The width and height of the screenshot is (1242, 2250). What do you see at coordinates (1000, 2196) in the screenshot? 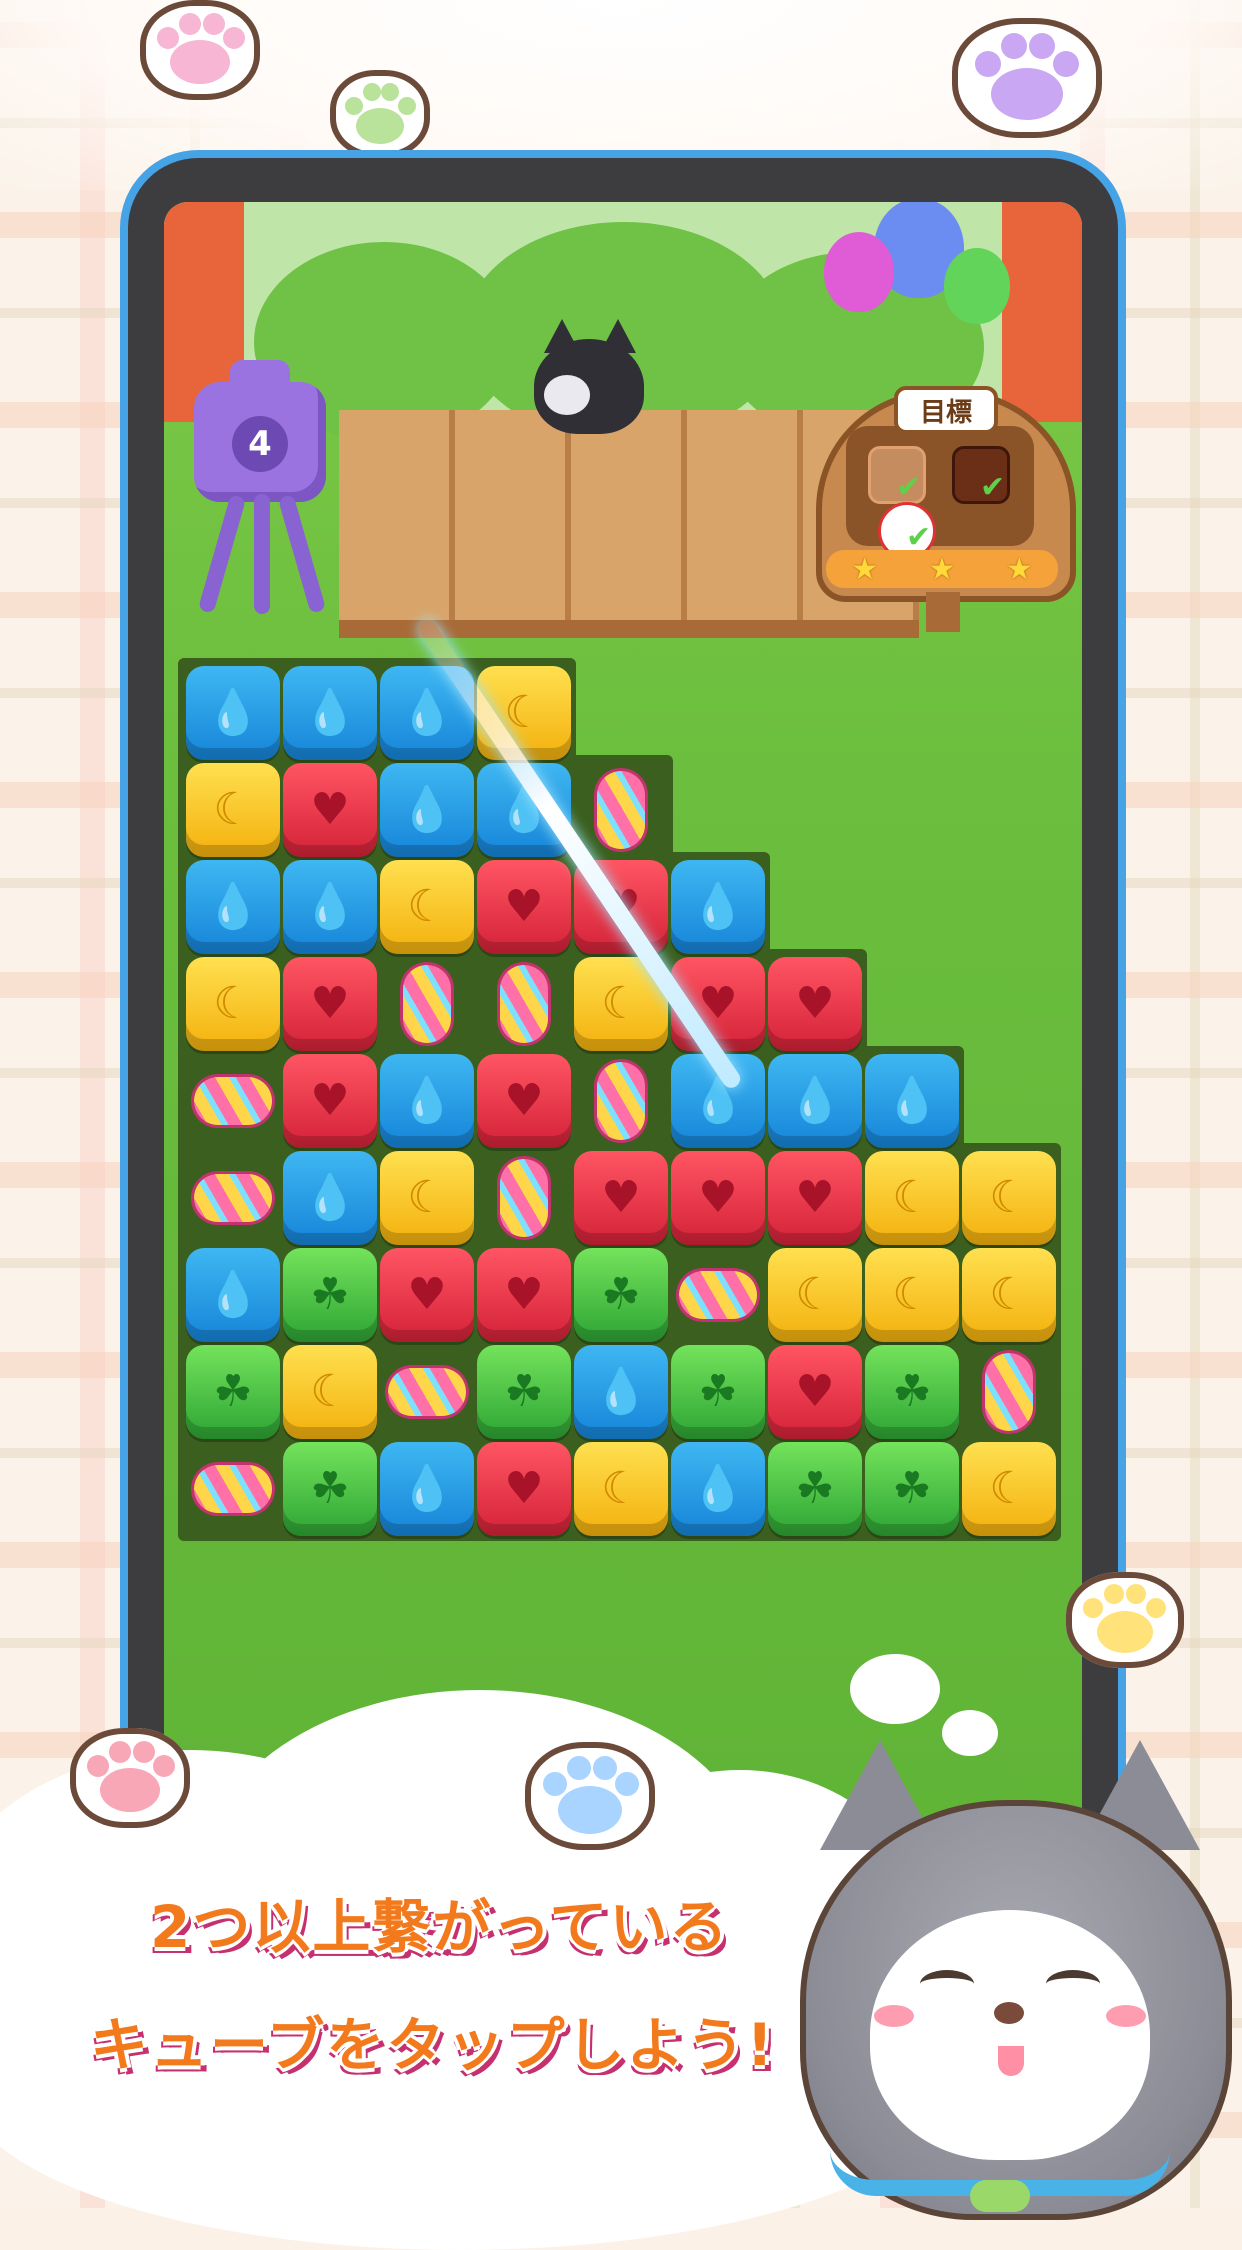
I see `collar-bell-icon` at bounding box center [1000, 2196].